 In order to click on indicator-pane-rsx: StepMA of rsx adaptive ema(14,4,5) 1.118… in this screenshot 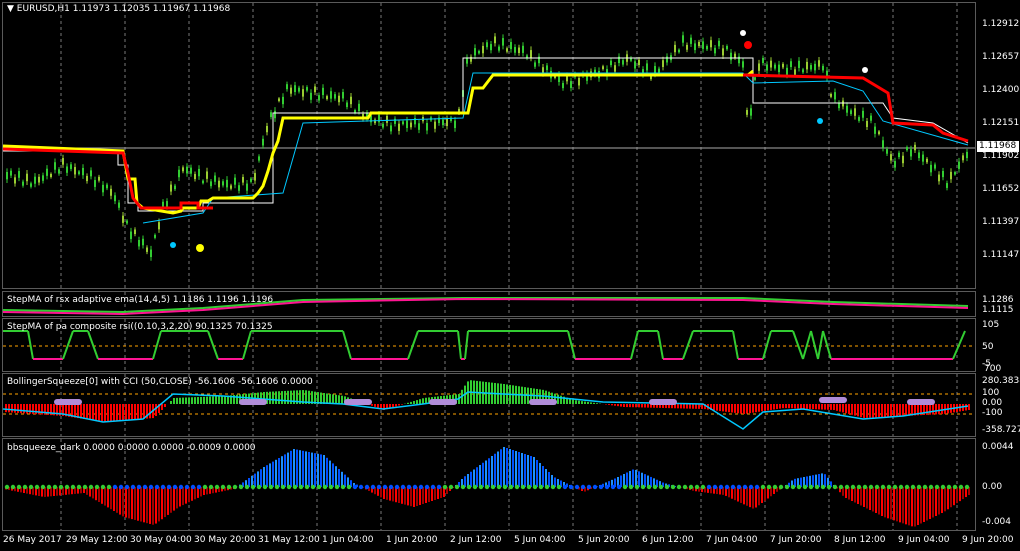, I will do `click(489, 304)`.